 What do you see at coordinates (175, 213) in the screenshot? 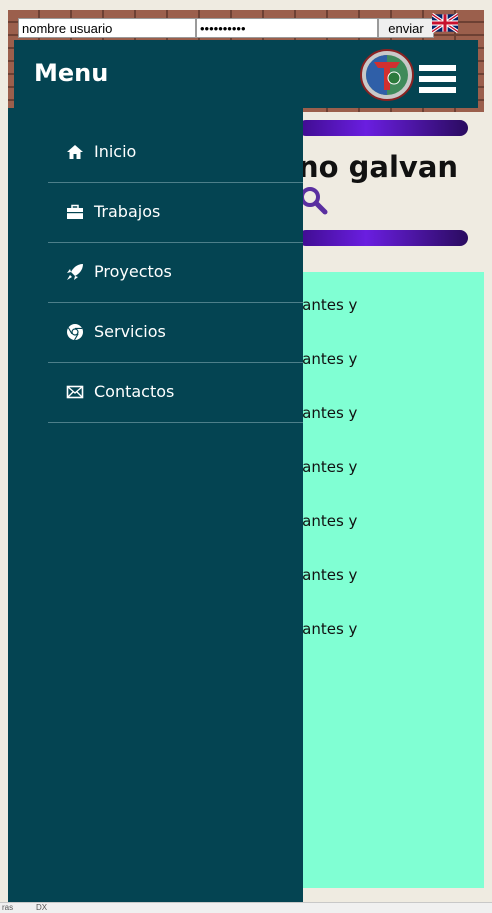
I see `drawer-item-trabajos: Trabajos` at bounding box center [175, 213].